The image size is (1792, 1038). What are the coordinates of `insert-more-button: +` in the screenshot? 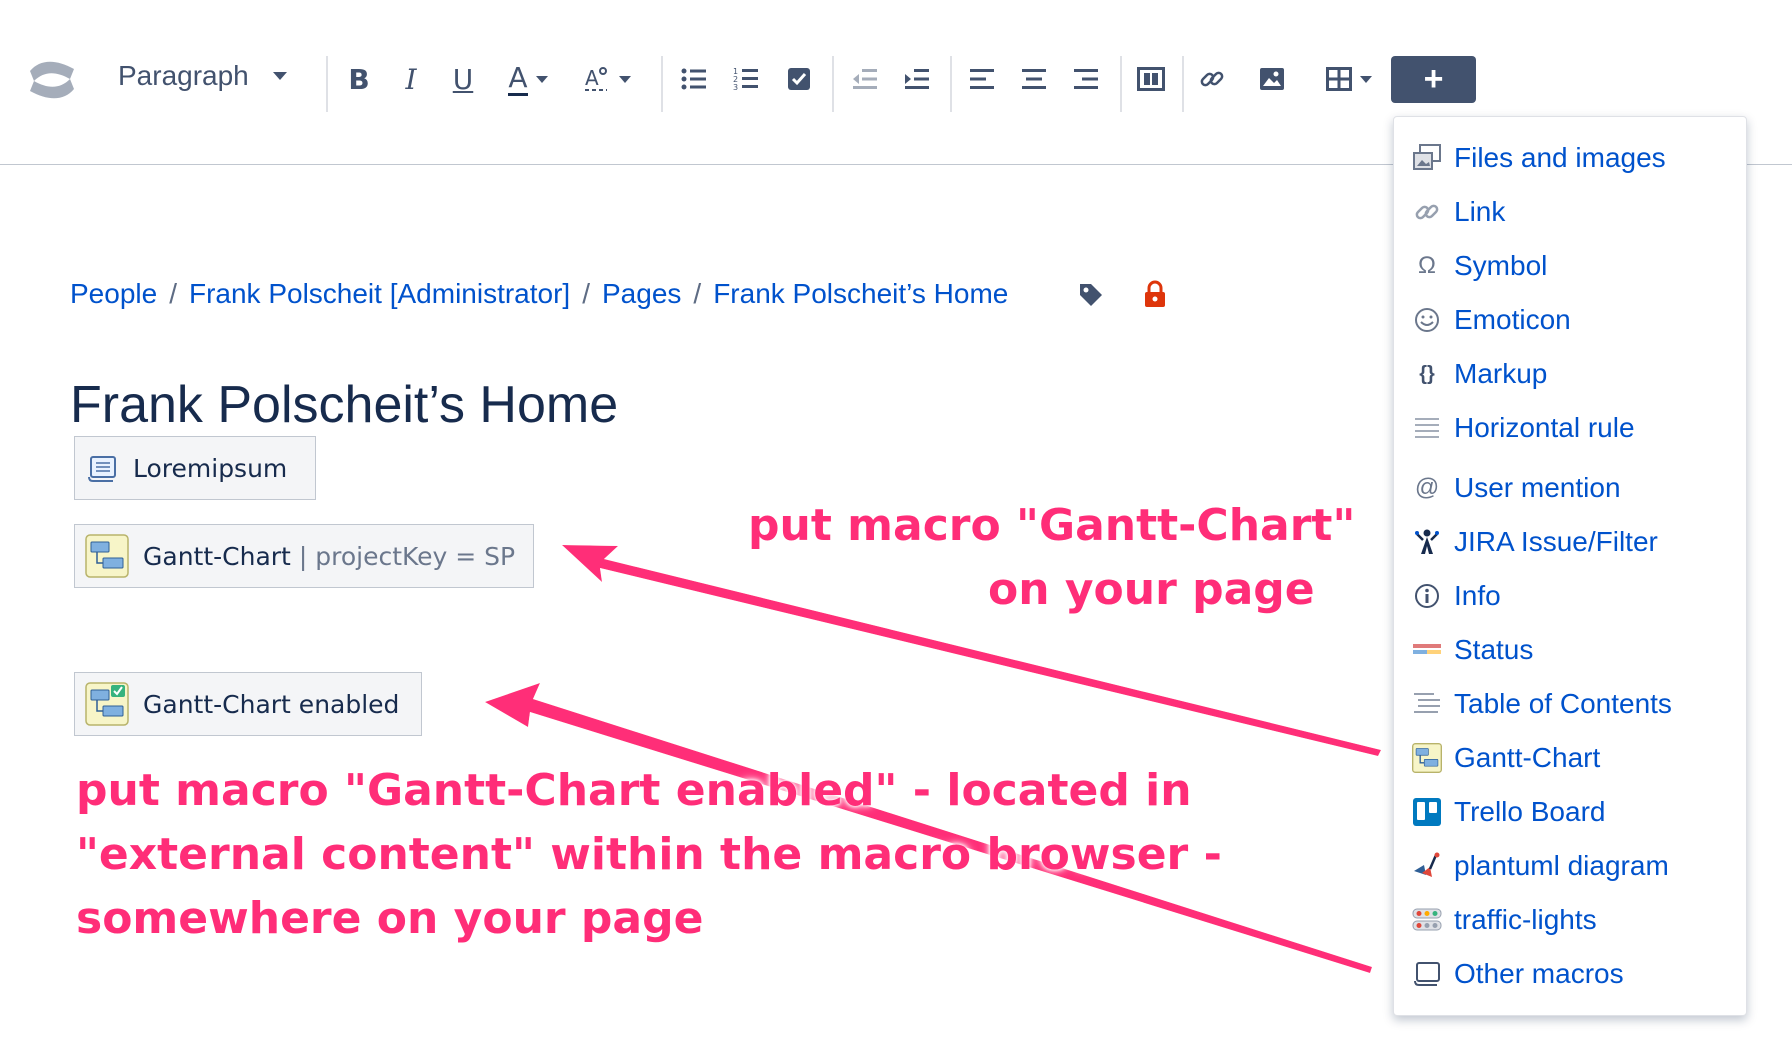 It's located at (1433, 79).